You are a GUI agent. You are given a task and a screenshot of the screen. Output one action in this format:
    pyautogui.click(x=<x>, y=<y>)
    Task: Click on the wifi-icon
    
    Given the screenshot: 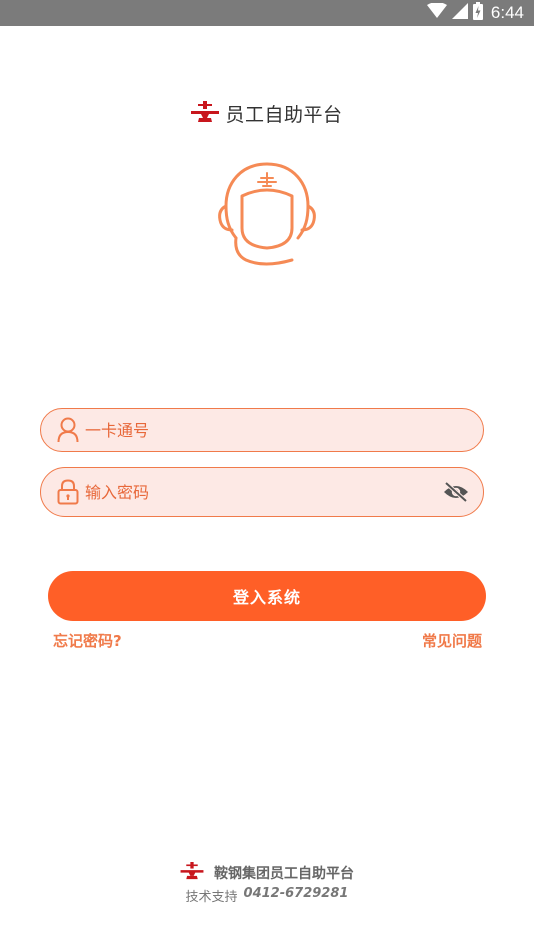 What is the action you would take?
    pyautogui.click(x=436, y=12)
    